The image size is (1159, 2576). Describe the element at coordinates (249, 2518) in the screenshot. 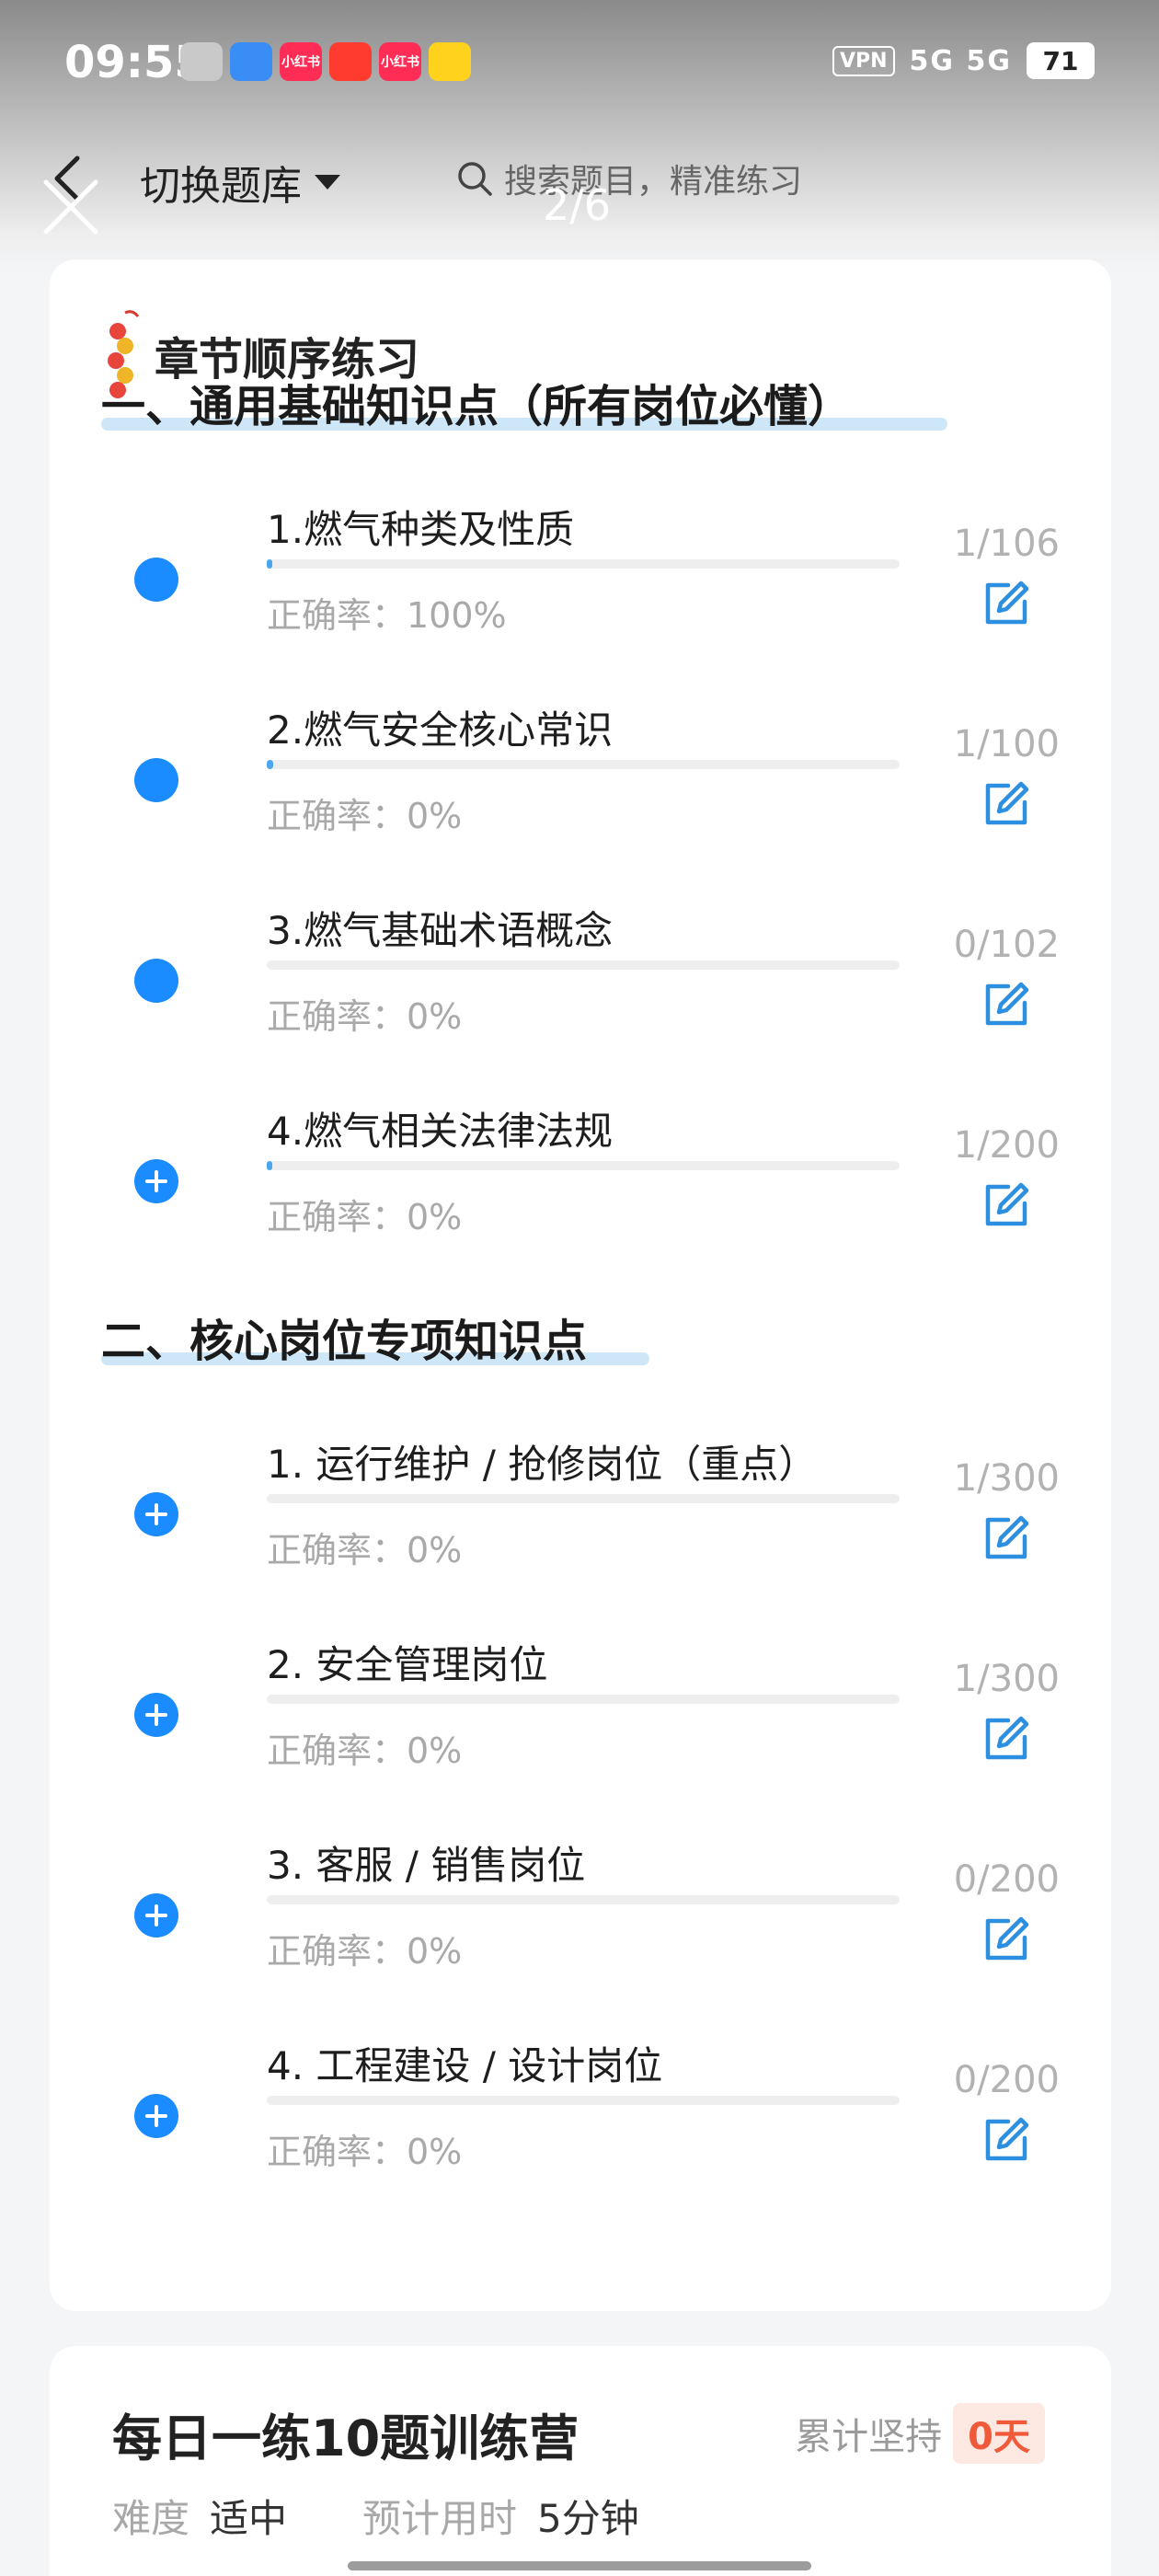

I see `difficulty-value: 适中` at that location.